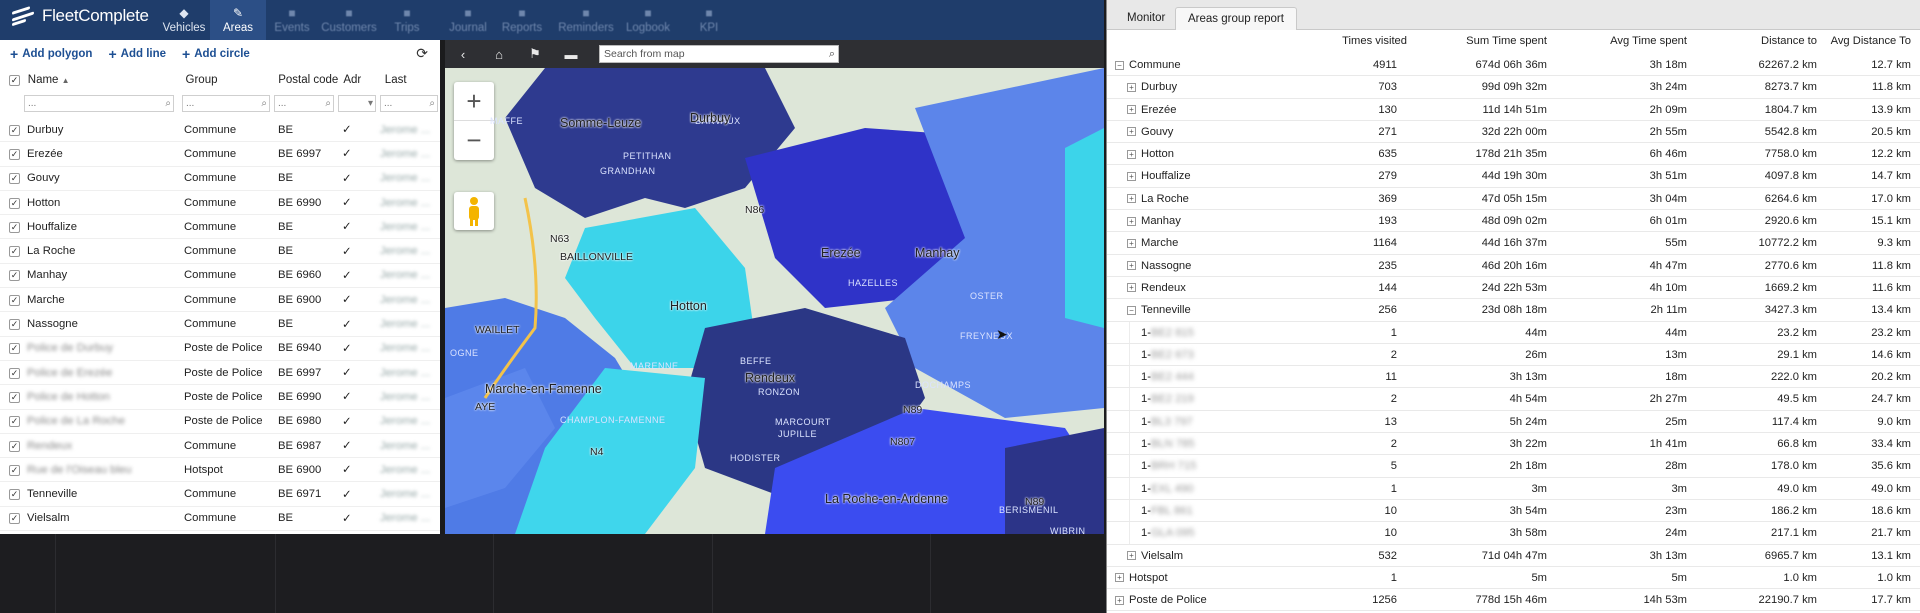 The image size is (1920, 613). I want to click on home-icon: ⌂, so click(499, 54).